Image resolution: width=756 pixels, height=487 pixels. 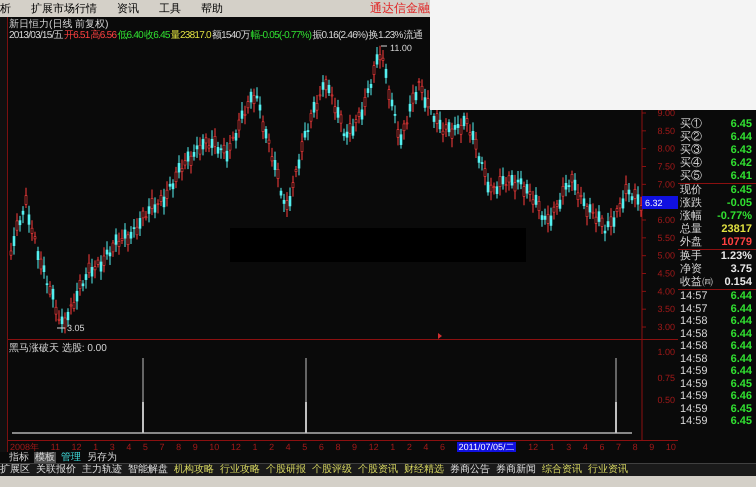 I want to click on quote-info-text: 高6.56, so click(x=103, y=36).